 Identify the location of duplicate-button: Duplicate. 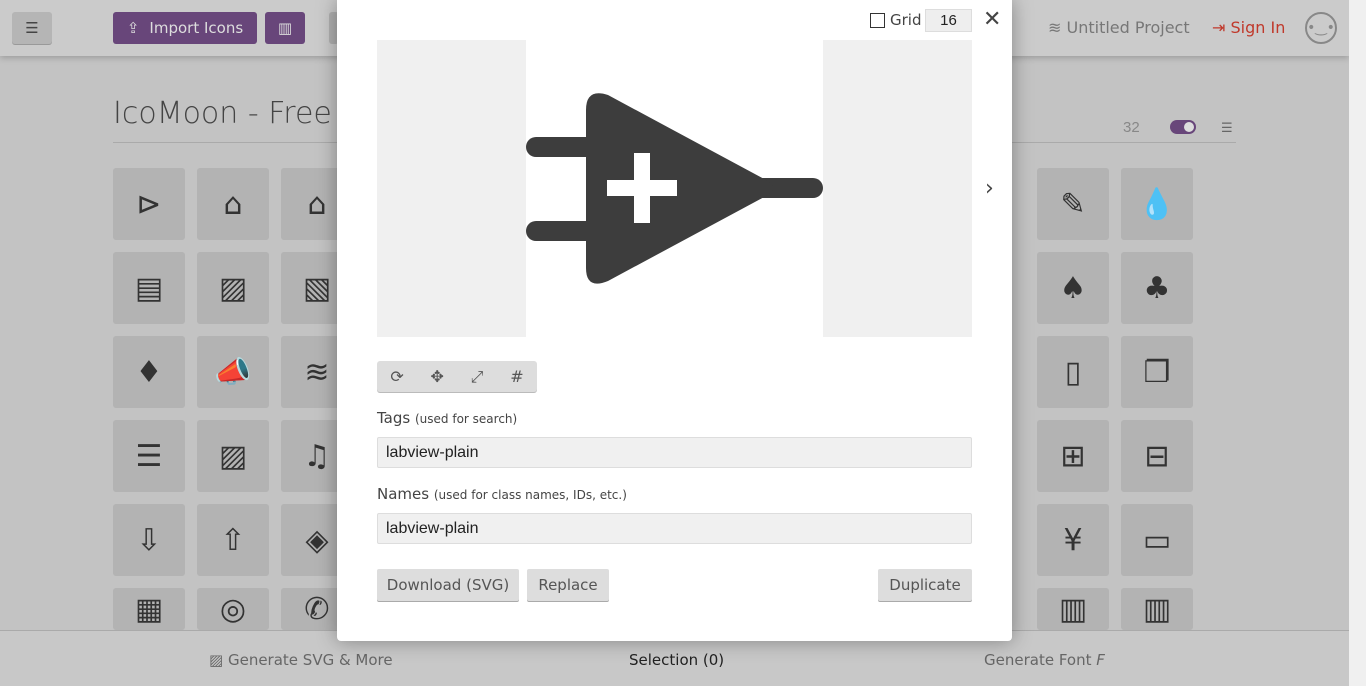
(925, 585).